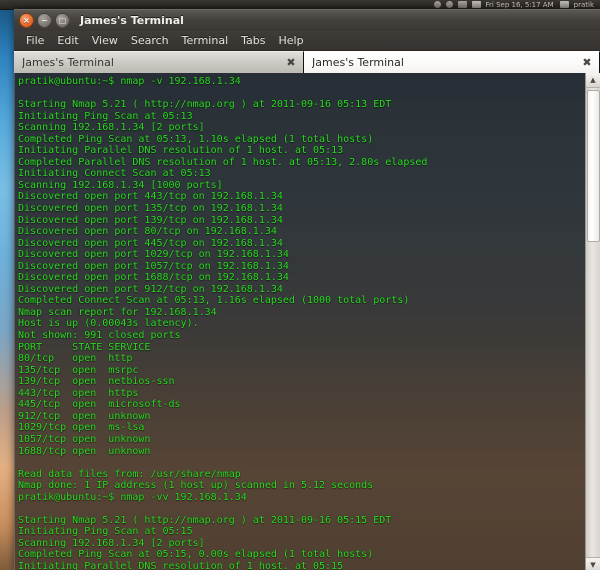  I want to click on minimize-icon: −, so click(44, 20).